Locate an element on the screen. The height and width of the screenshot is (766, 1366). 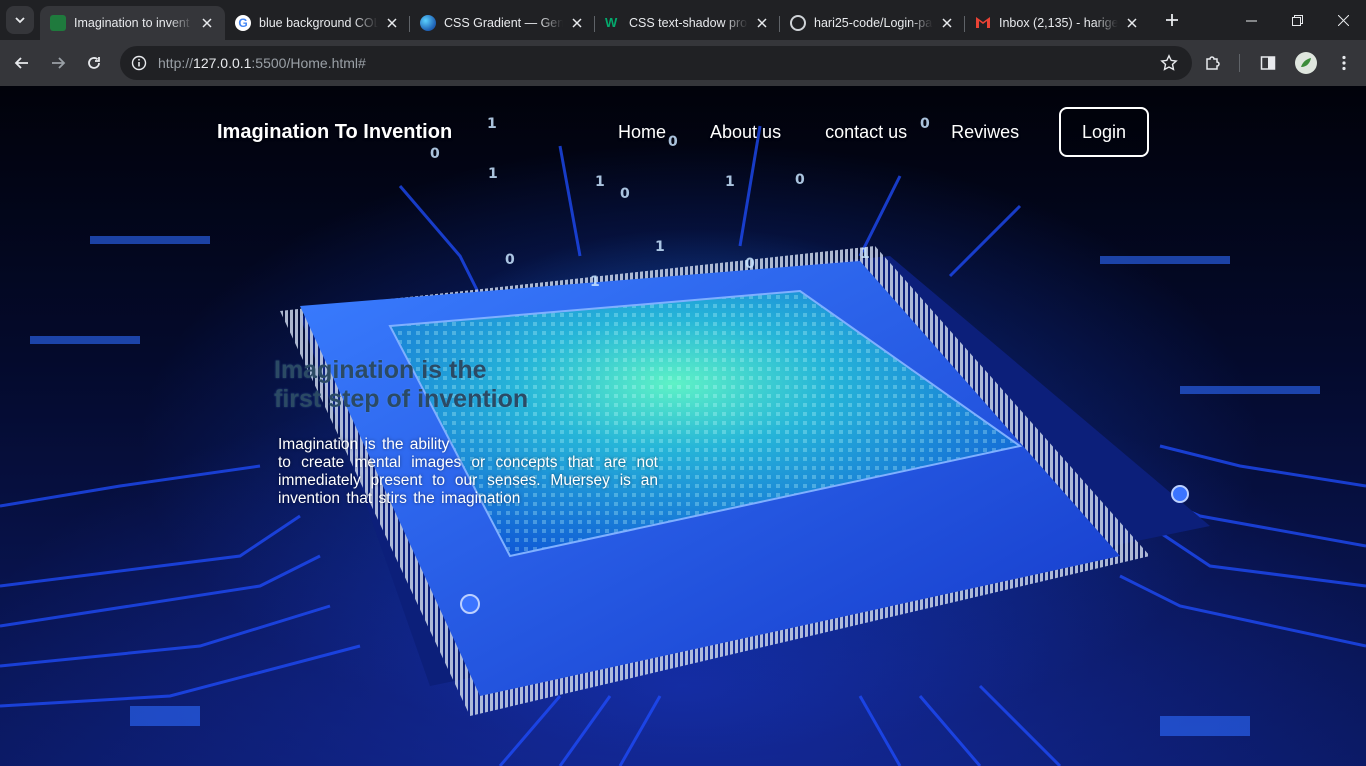
tab-css-gradient: CSS Gradient — Generator is located at coordinates (502, 23).